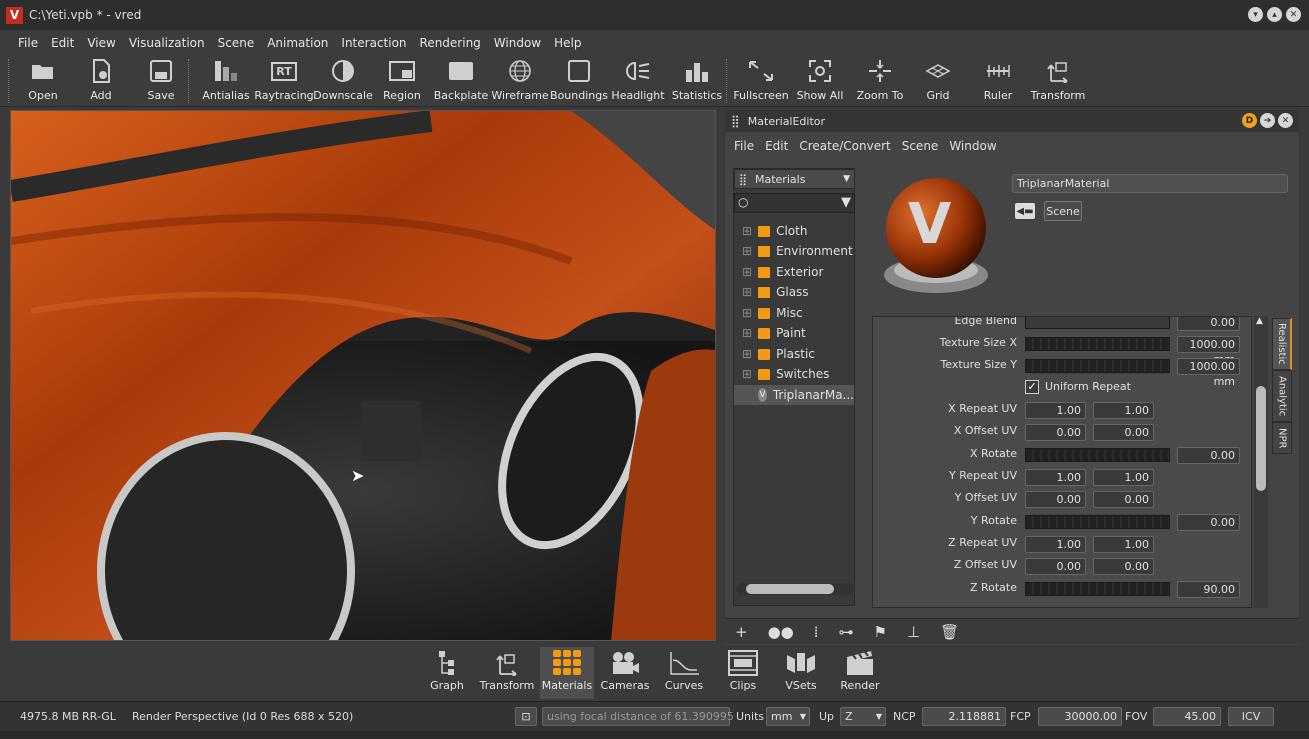  I want to click on dock-badge-icon: D, so click(1249, 120).